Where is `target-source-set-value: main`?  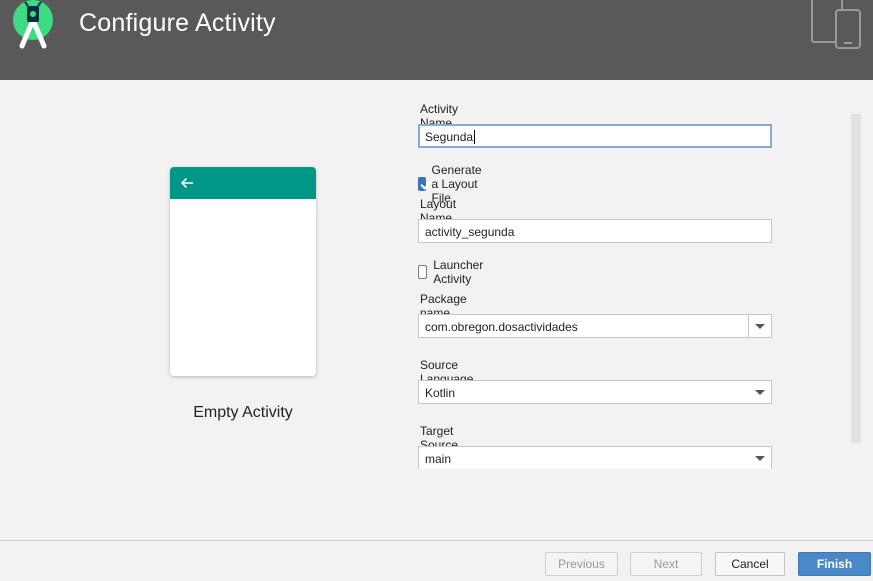 target-source-set-value: main is located at coordinates (438, 459).